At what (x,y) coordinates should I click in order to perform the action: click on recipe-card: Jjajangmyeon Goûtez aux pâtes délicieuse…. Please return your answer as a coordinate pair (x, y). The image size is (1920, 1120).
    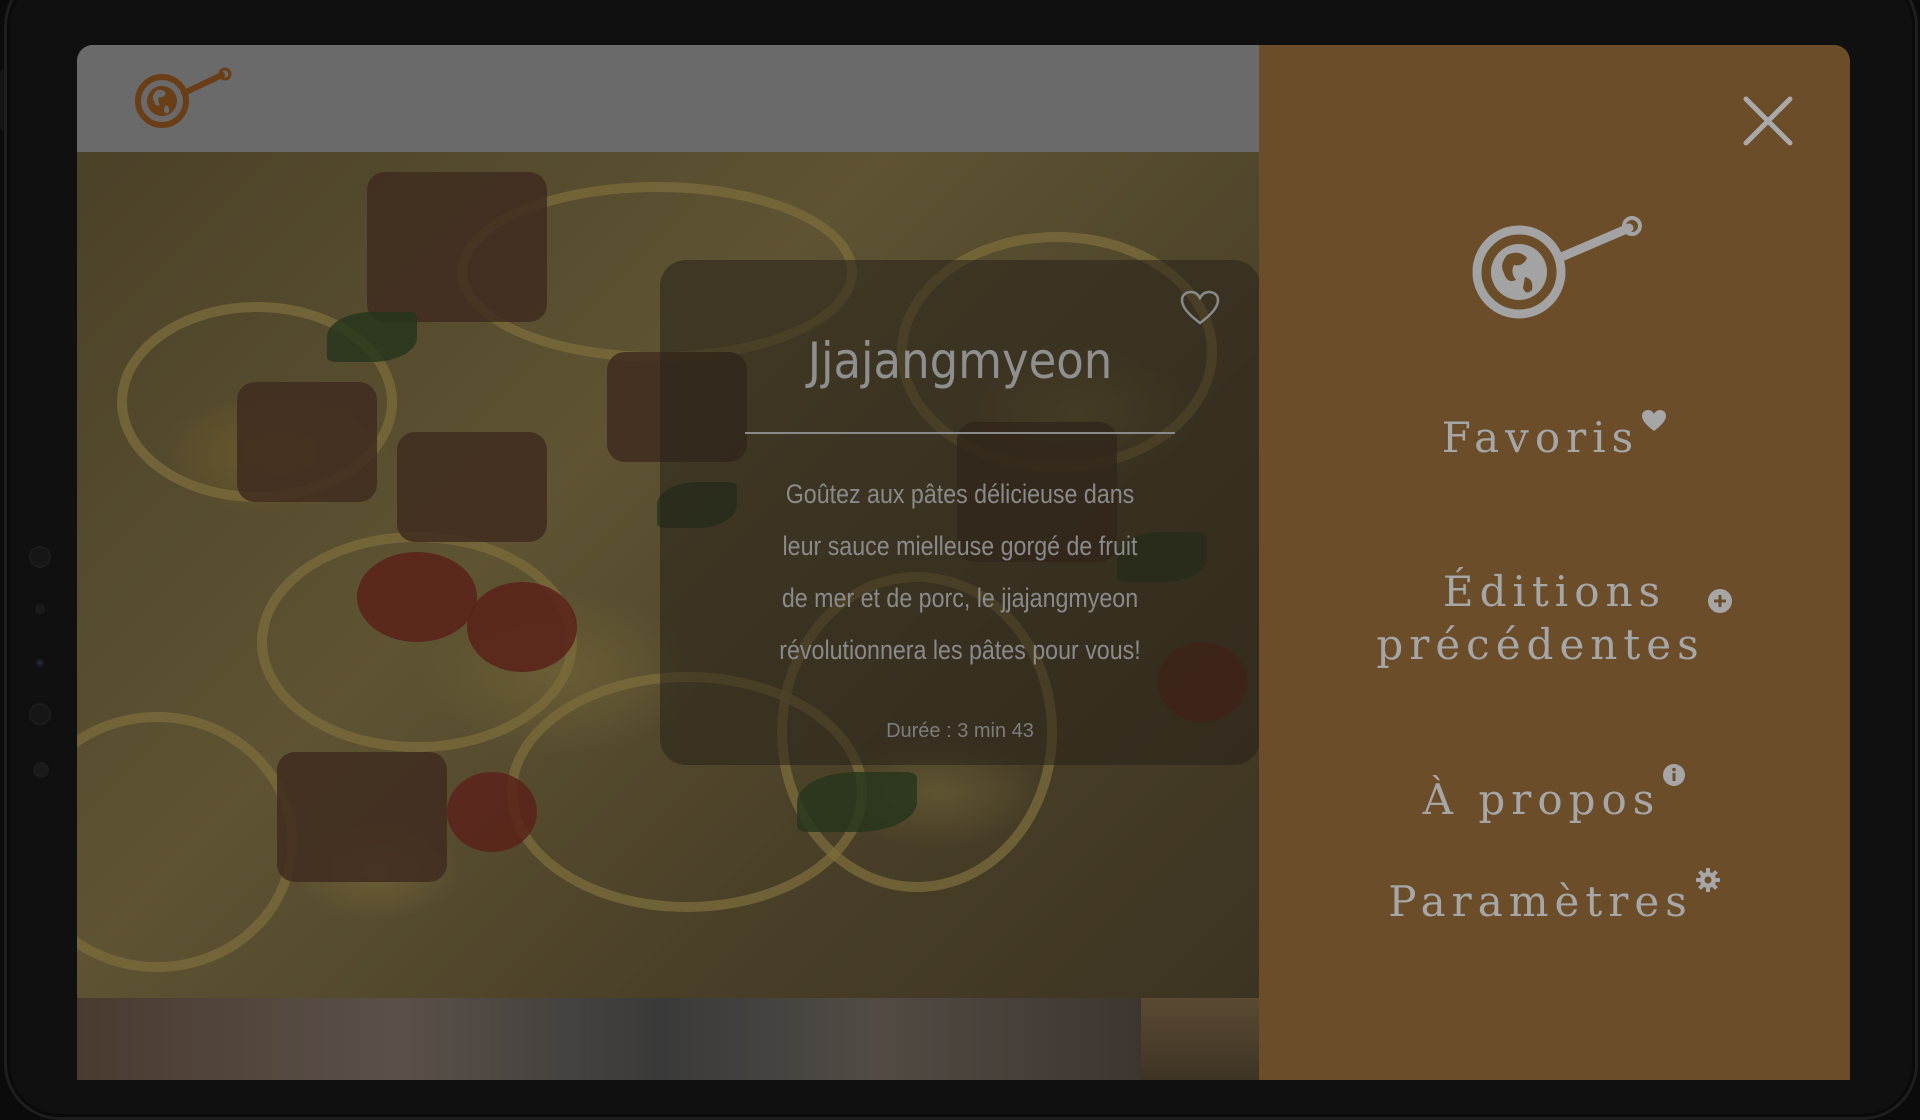
    Looking at the image, I should click on (960, 512).